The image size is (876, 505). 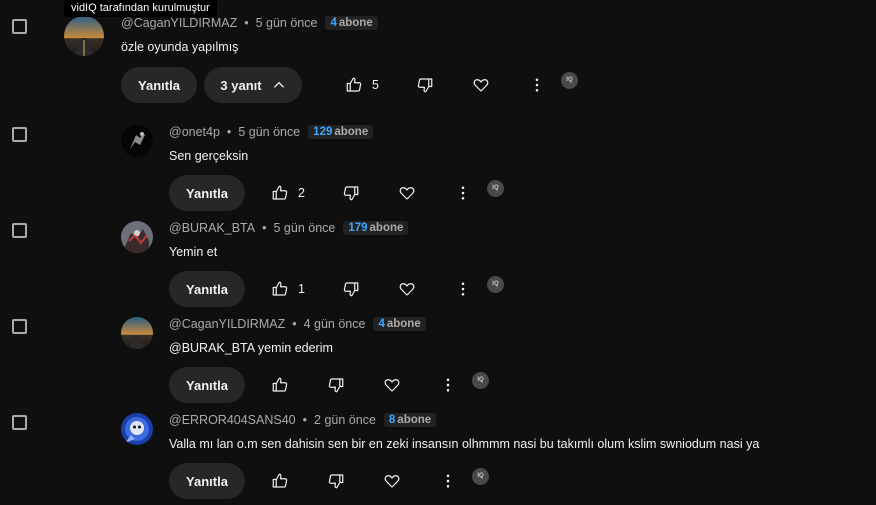 What do you see at coordinates (251, 348) in the screenshot?
I see `comment-text: @BURAK_BTA yemin ederim` at bounding box center [251, 348].